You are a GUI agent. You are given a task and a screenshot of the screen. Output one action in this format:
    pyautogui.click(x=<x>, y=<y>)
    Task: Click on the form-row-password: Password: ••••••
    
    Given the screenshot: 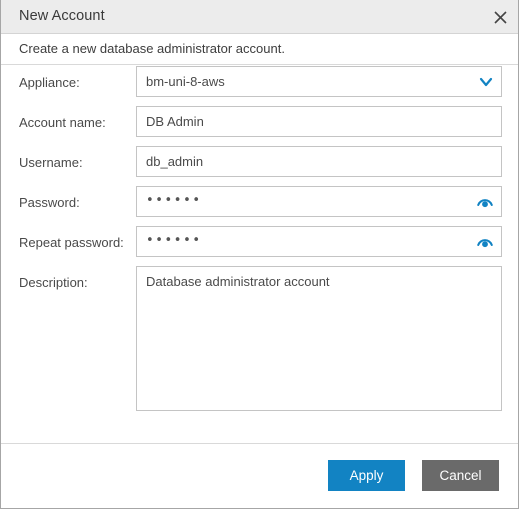 What is the action you would take?
    pyautogui.click(x=259, y=205)
    